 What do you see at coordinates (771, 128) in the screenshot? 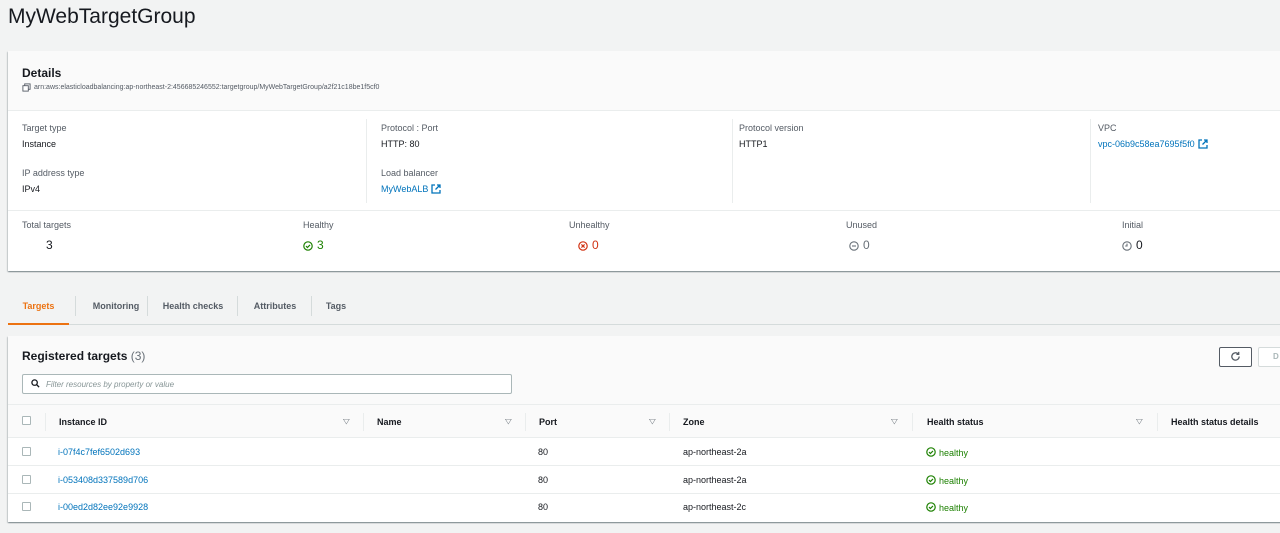
I see `protocol-version-label: Protocol version` at bounding box center [771, 128].